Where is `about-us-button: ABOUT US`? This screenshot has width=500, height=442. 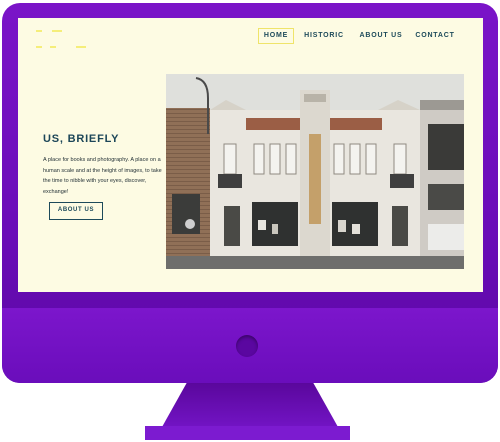
about-us-button: ABOUT US is located at coordinates (76, 211).